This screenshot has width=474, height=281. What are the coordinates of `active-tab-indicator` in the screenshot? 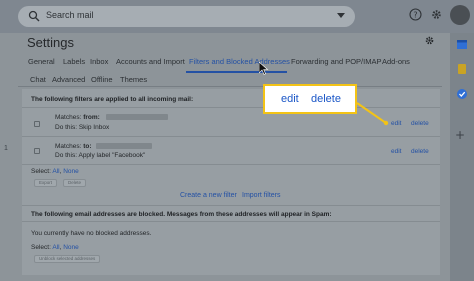 It's located at (236, 72).